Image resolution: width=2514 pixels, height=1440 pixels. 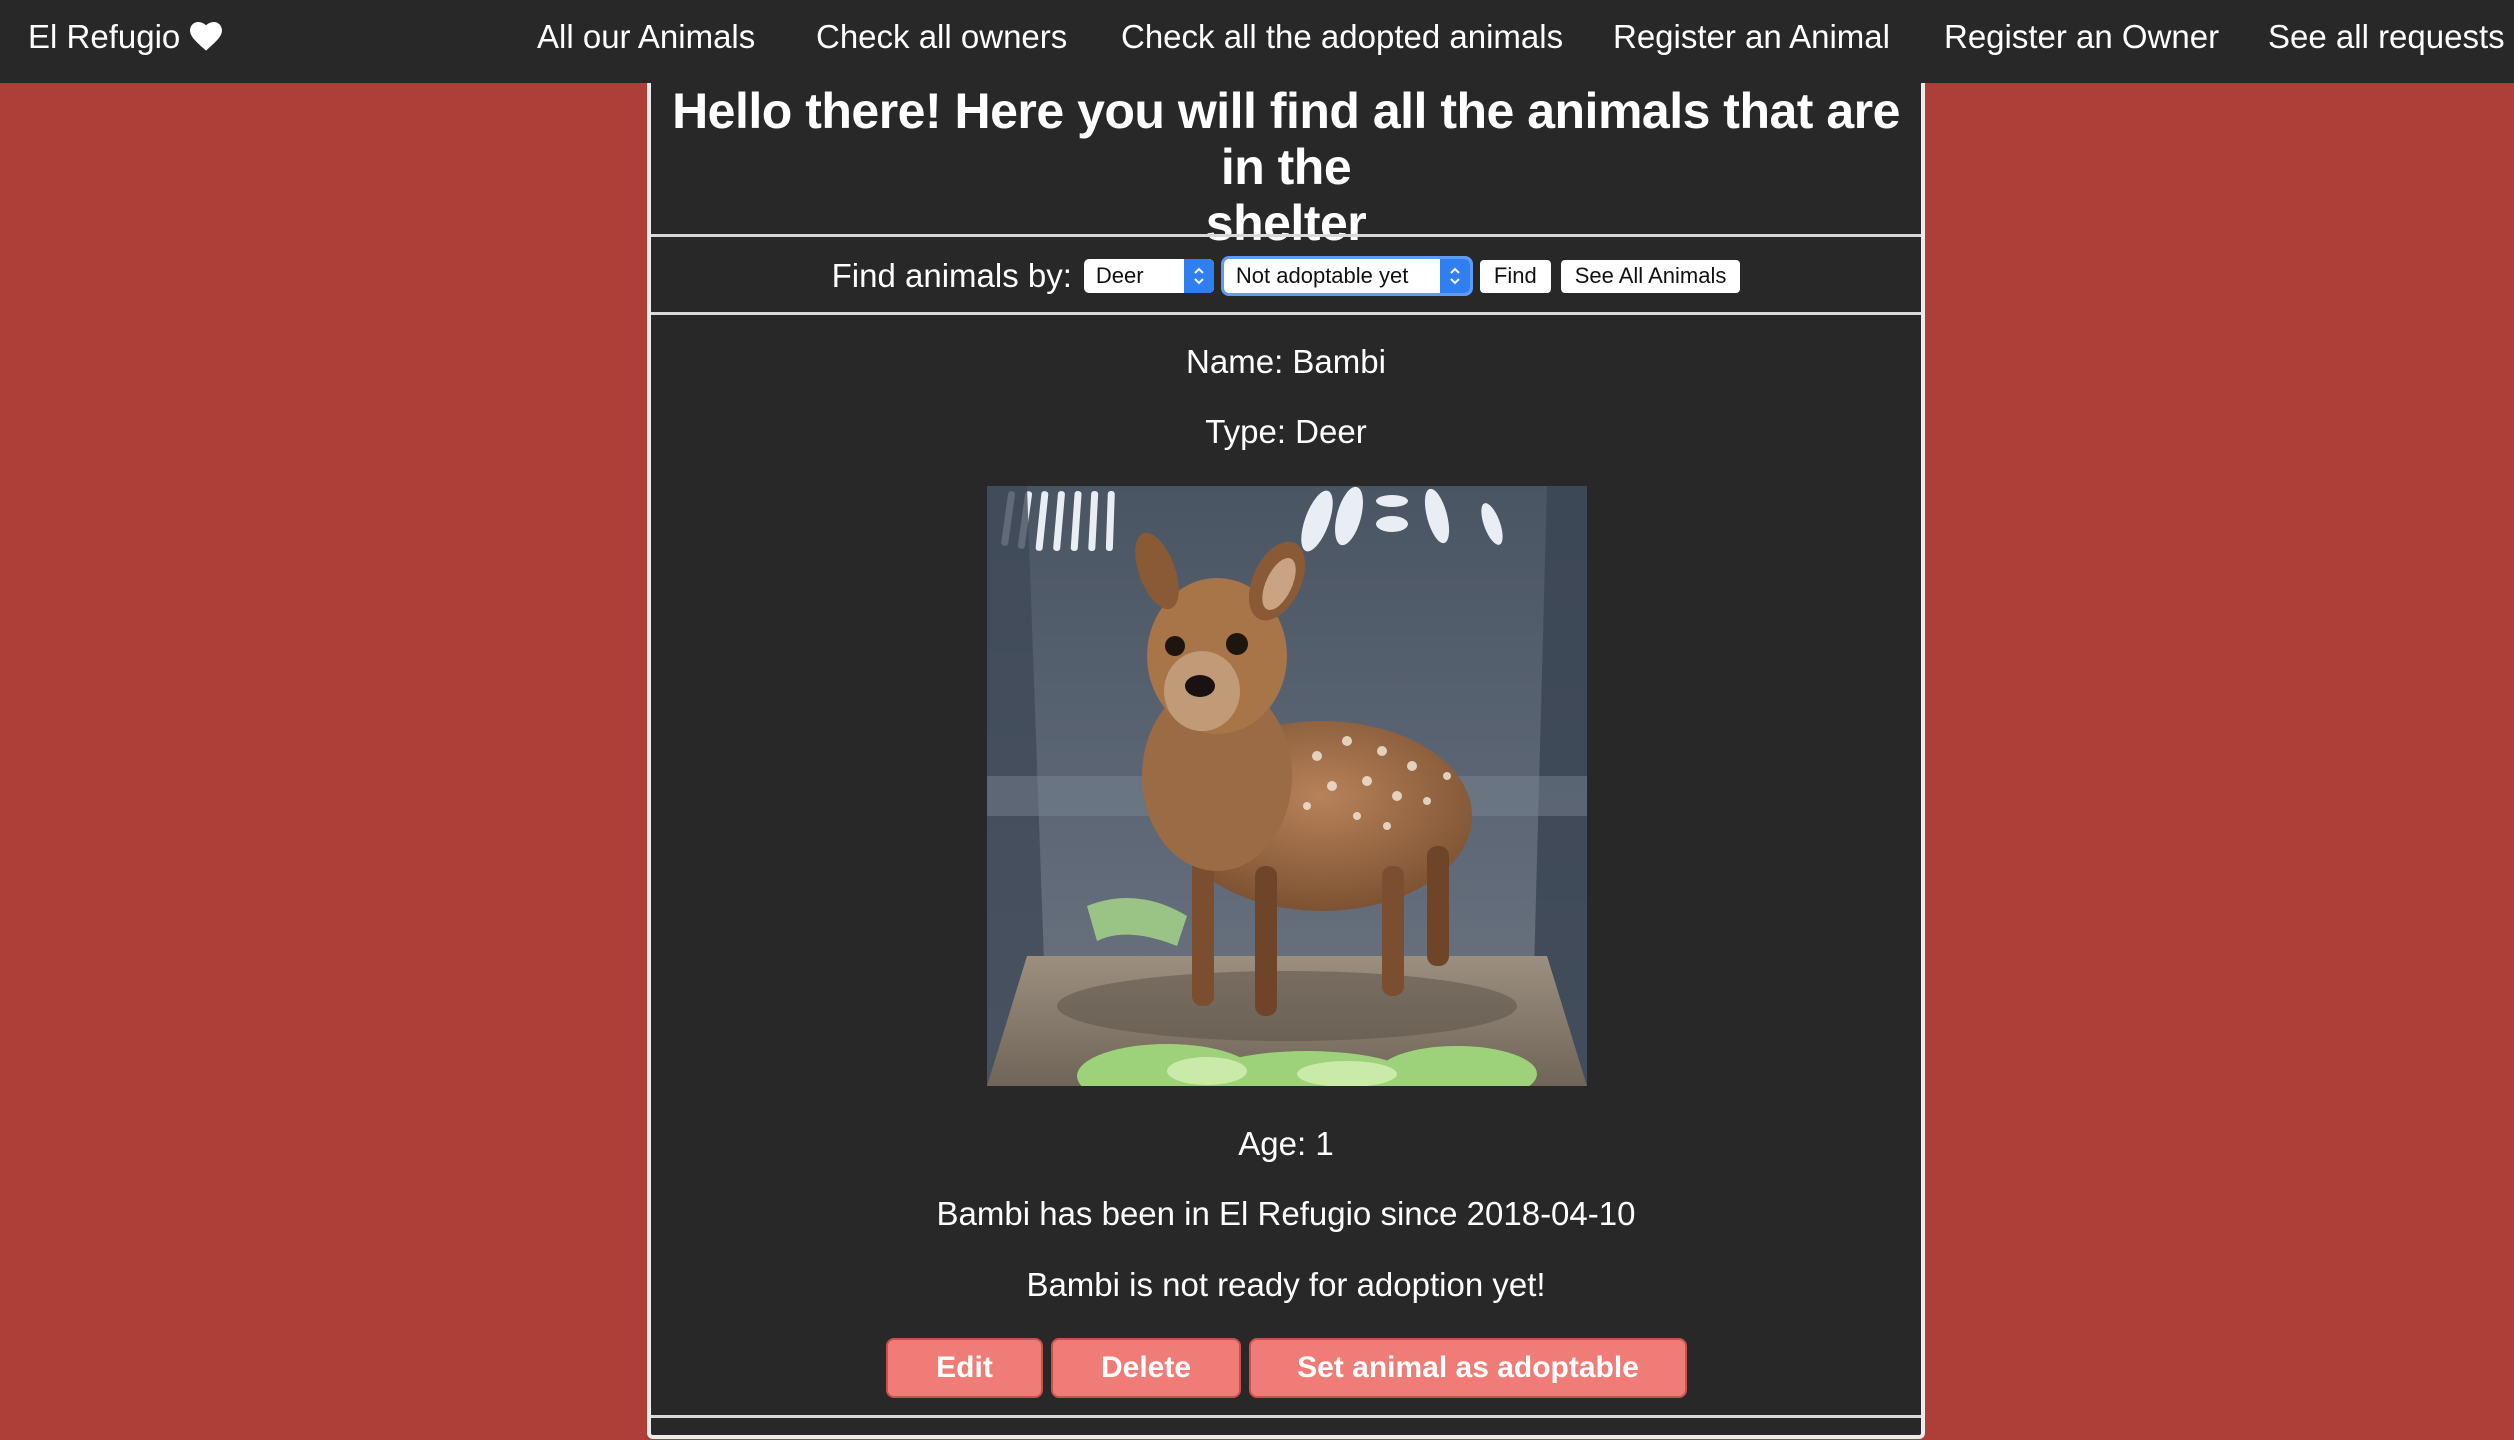 What do you see at coordinates (964, 1368) in the screenshot?
I see `edit-button: Edit` at bounding box center [964, 1368].